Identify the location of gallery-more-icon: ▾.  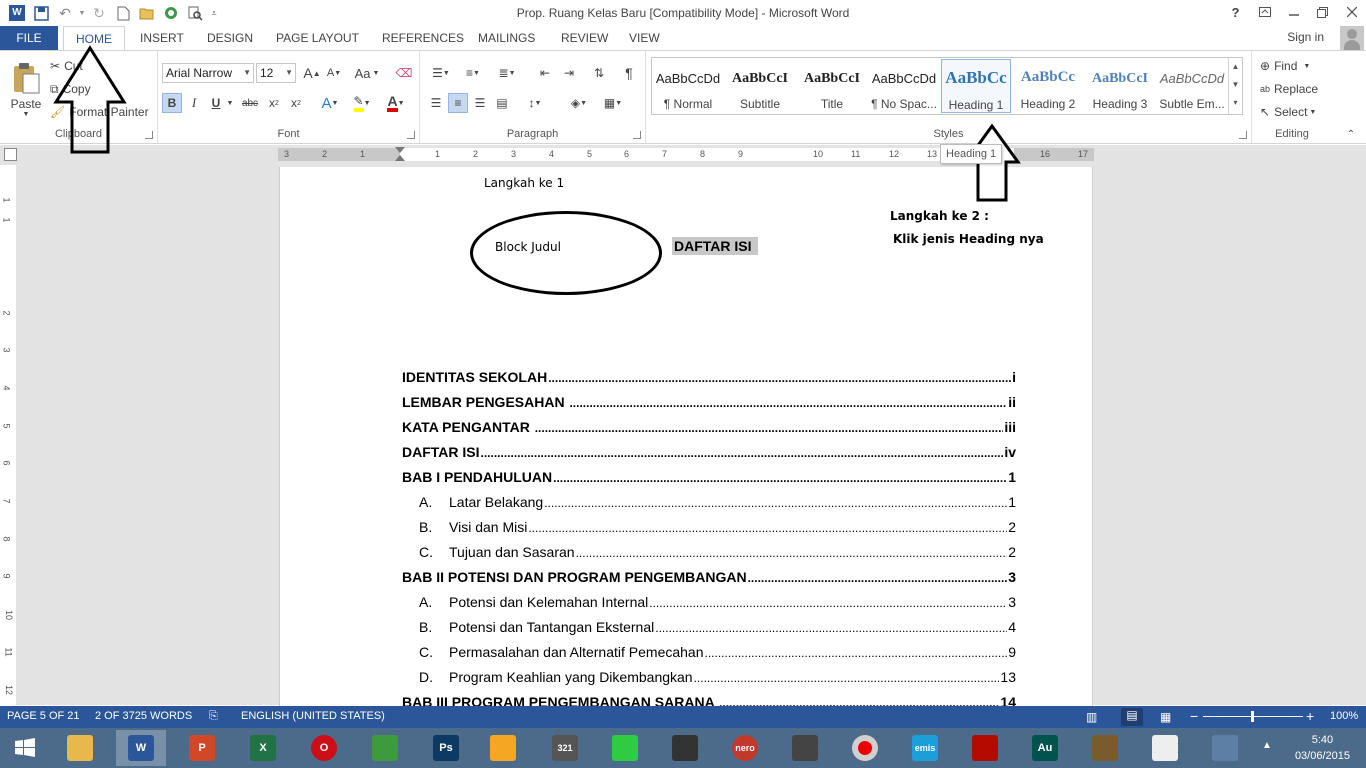
(1235, 103).